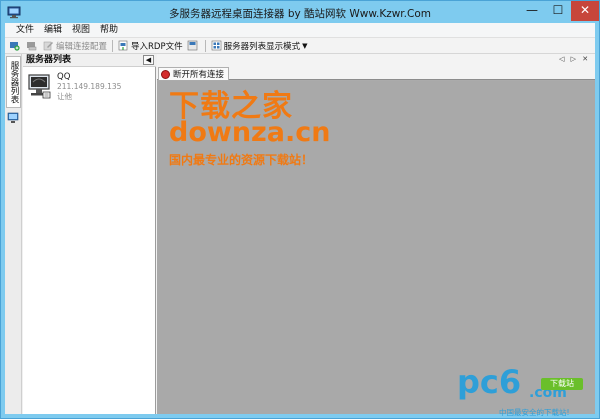  What do you see at coordinates (25, 30) in the screenshot?
I see `menu-file: 文件` at bounding box center [25, 30].